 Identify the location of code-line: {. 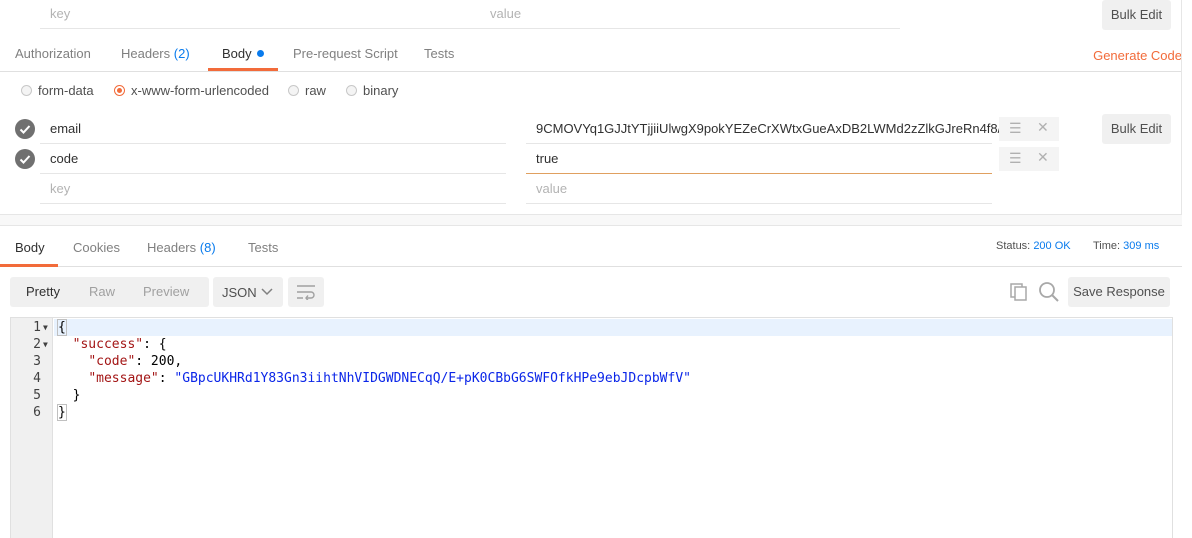
(62, 327).